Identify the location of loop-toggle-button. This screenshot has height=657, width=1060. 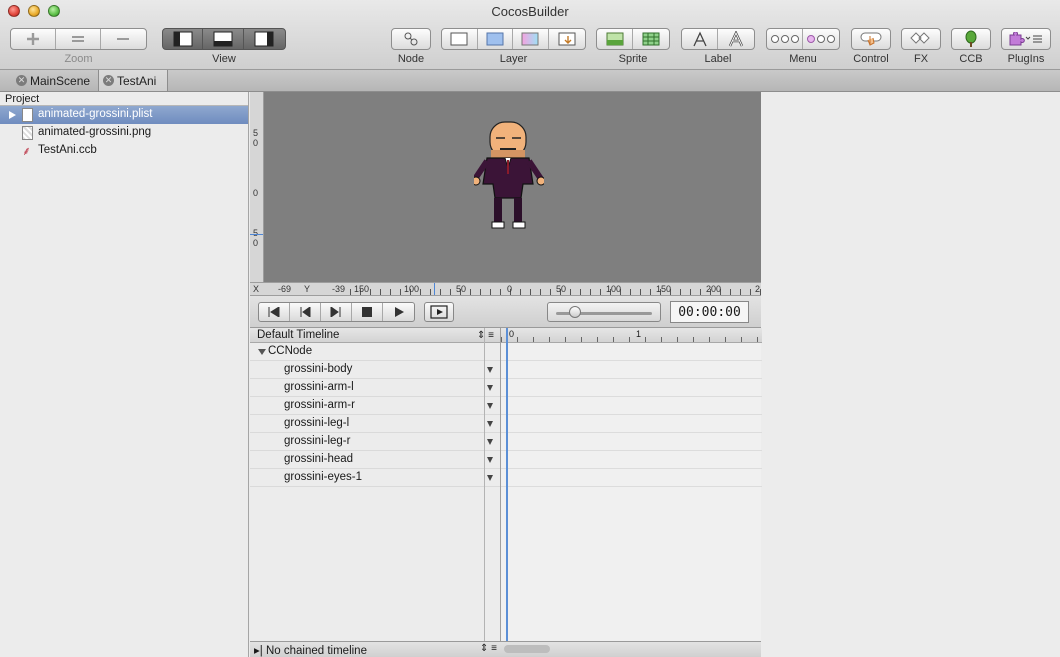
(439, 312).